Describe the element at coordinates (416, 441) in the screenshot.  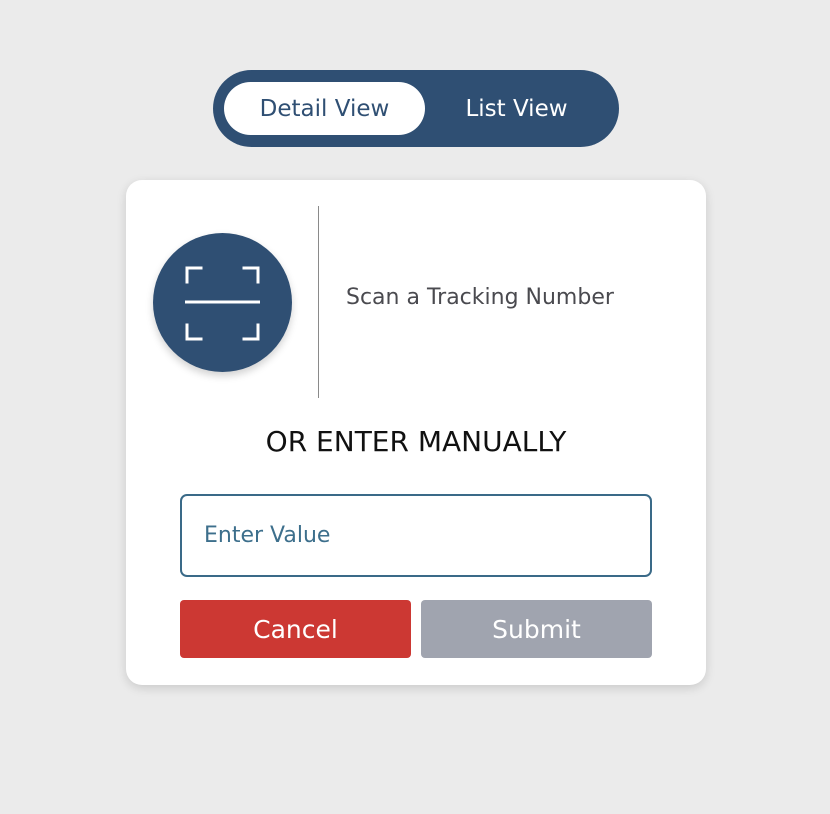
I see `manual-entry-heading: OR ENTER MANUALLY` at that location.